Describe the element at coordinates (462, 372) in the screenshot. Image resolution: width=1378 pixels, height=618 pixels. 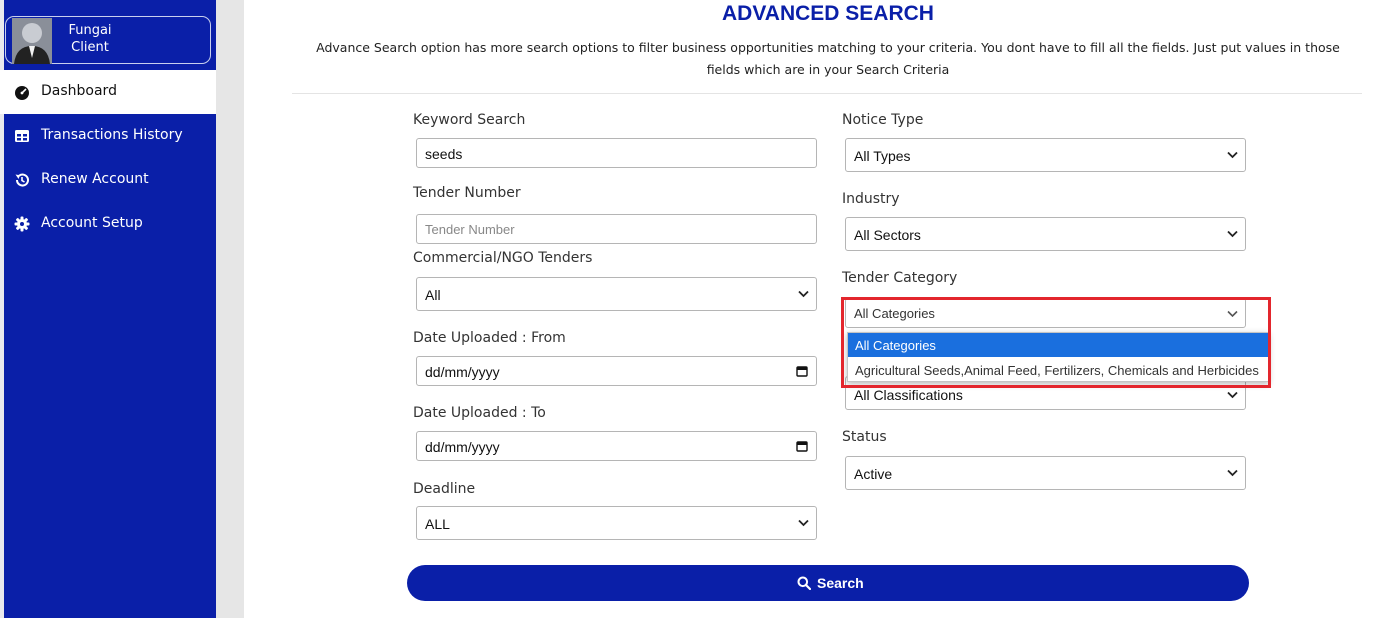
I see `date-from-value: dd/mm/yyyy` at that location.